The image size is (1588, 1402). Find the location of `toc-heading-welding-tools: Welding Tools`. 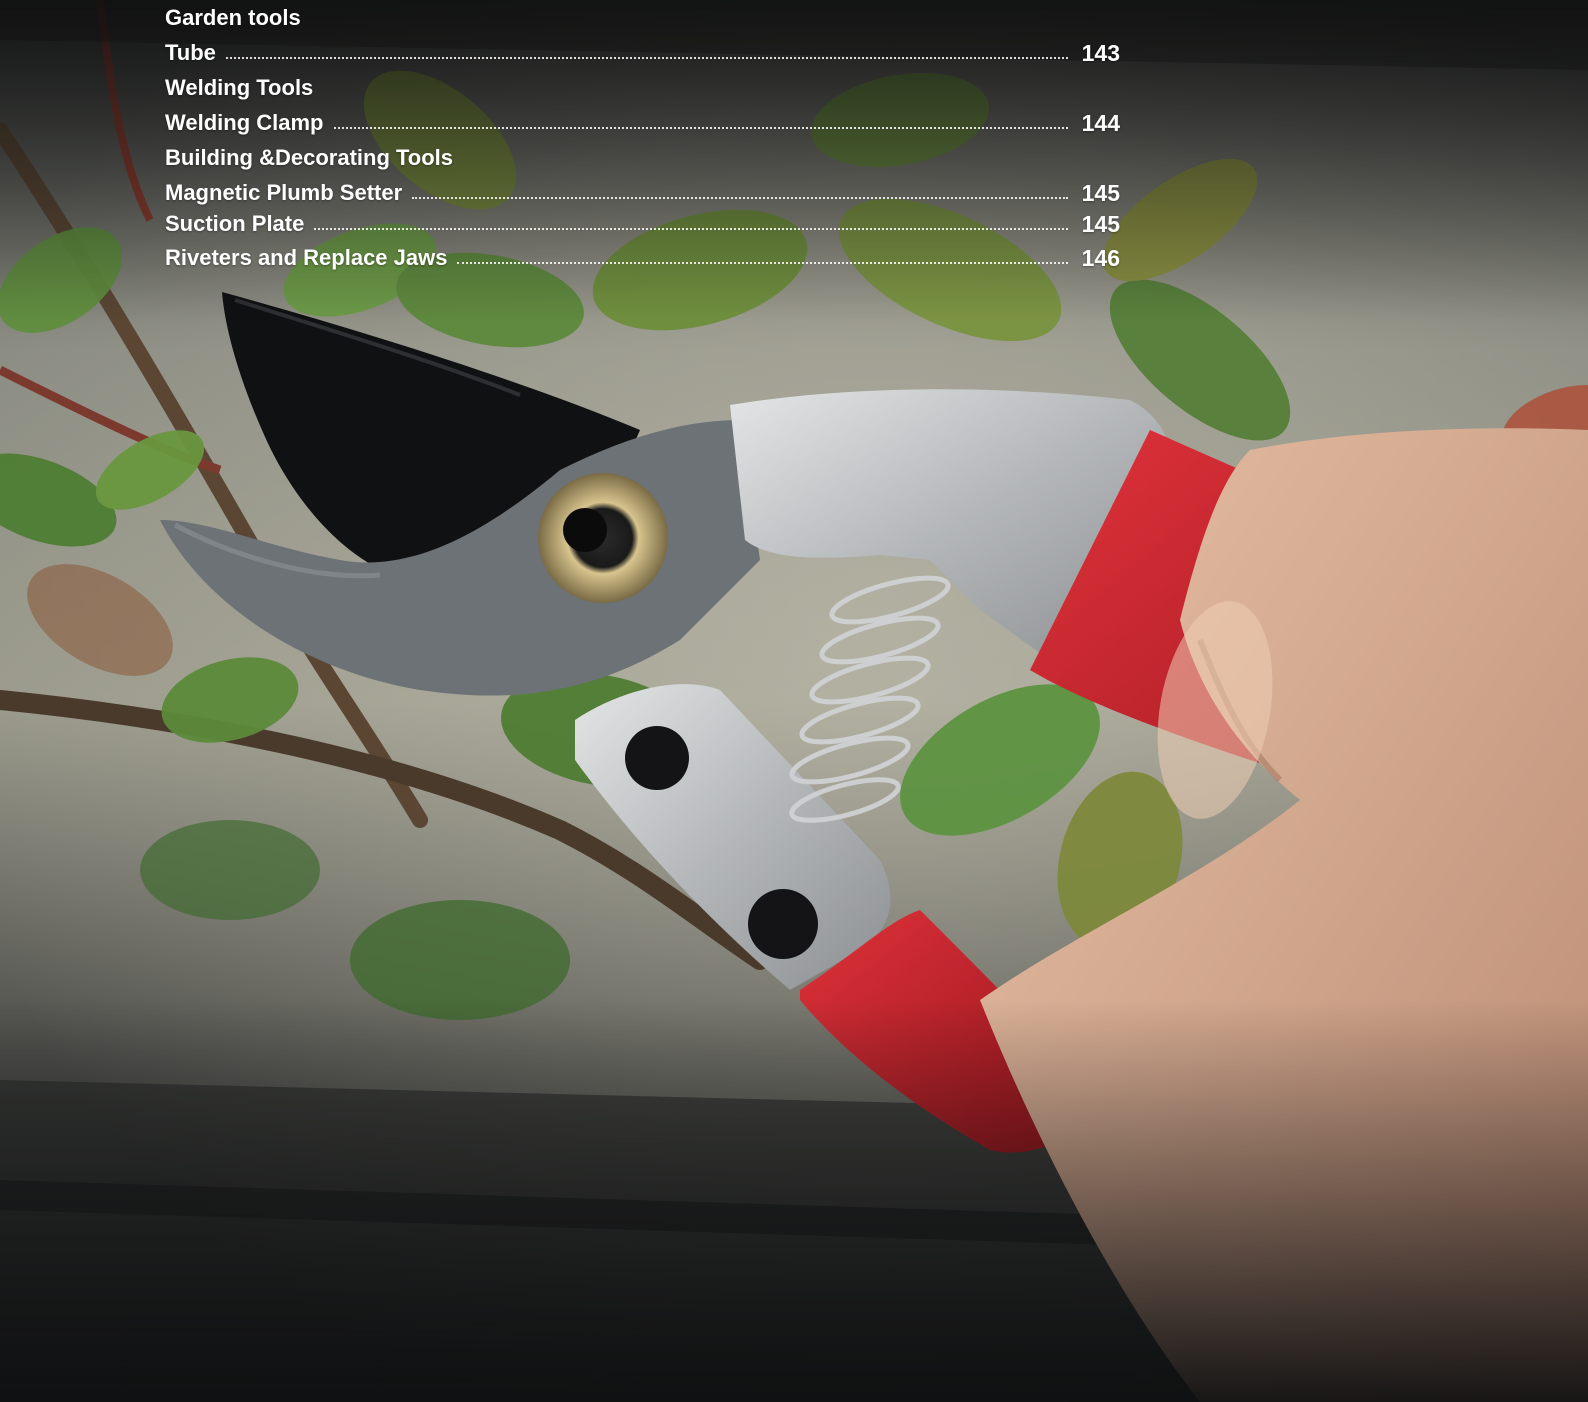

toc-heading-welding-tools: Welding Tools is located at coordinates (642, 88).